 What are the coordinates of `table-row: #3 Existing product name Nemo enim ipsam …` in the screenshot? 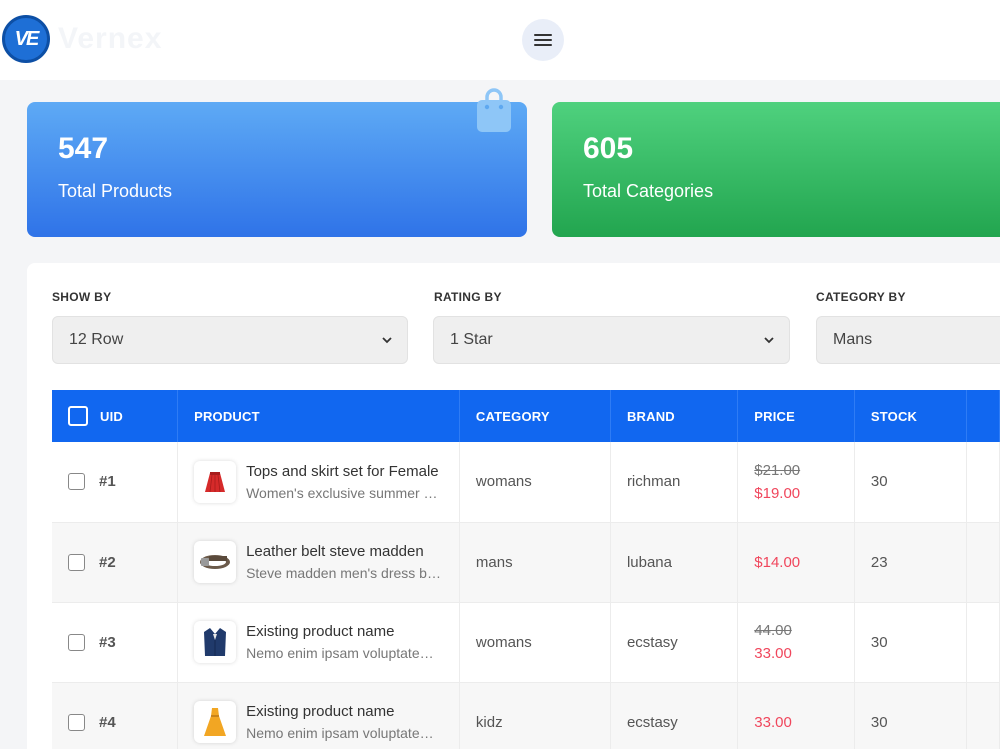 It's located at (526, 642).